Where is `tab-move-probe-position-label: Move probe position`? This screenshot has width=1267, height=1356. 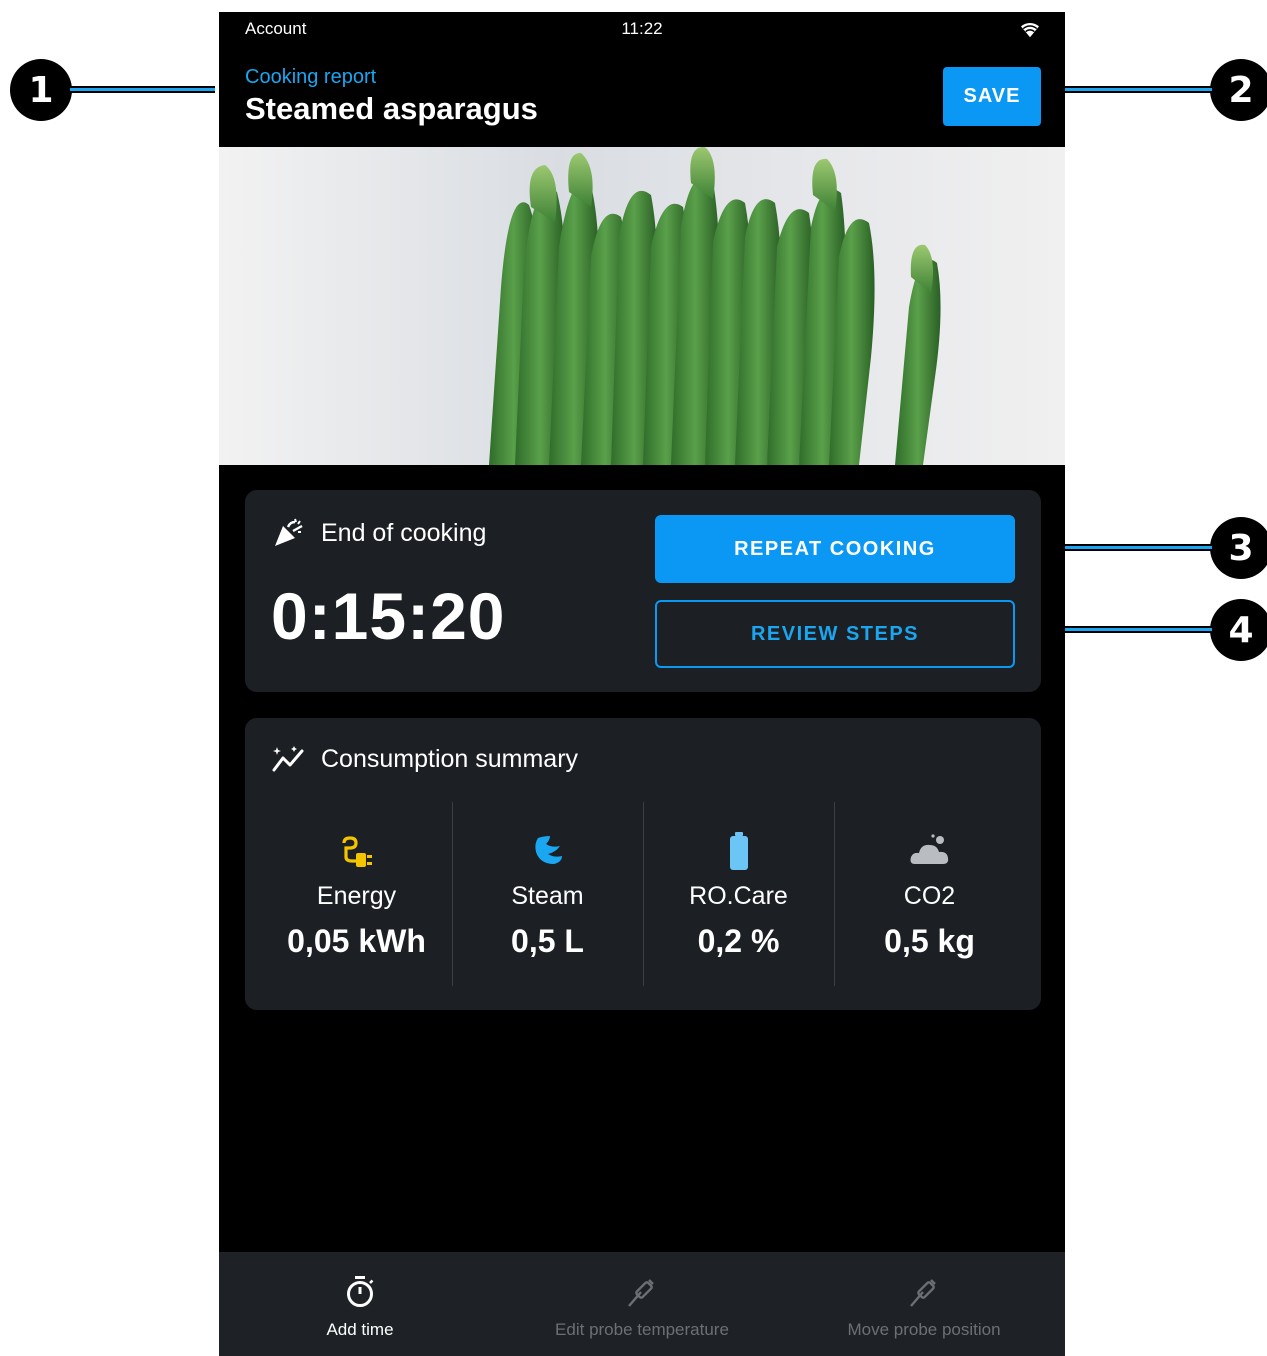 tab-move-probe-position-label: Move probe position is located at coordinates (924, 1329).